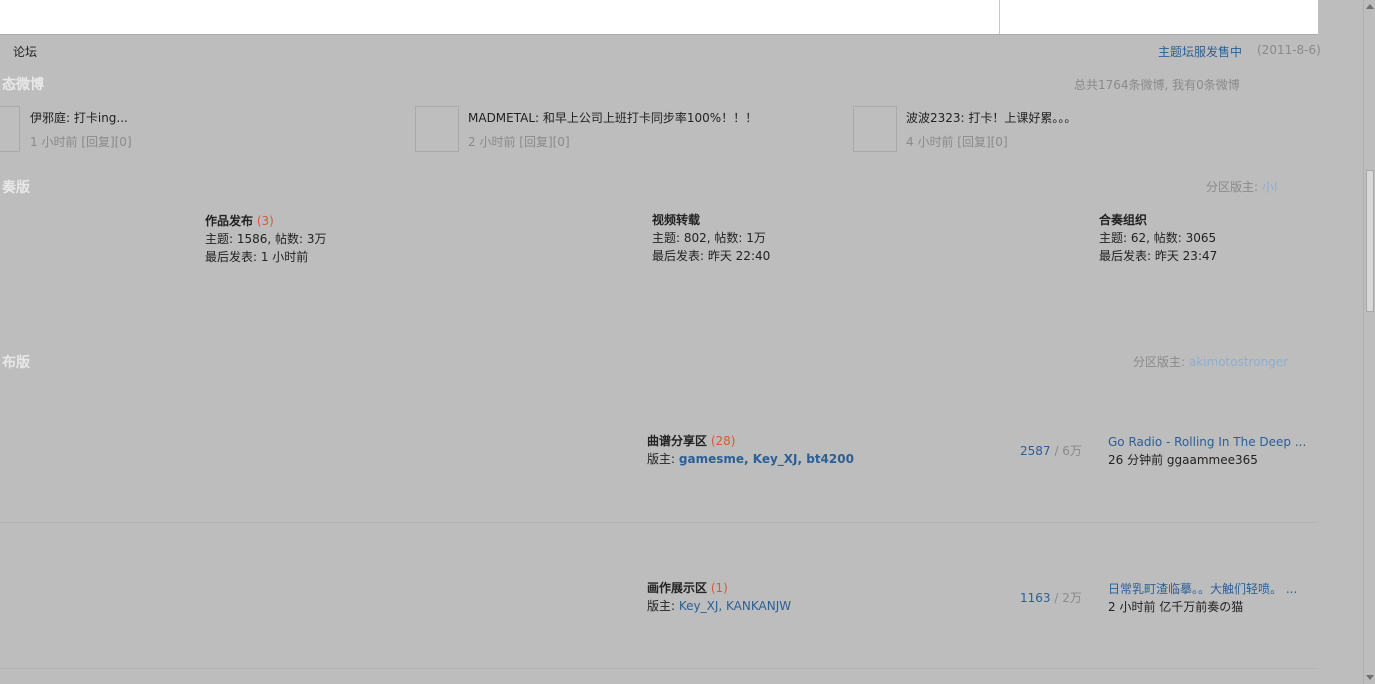  I want to click on topic-count: 2587, so click(1035, 451).